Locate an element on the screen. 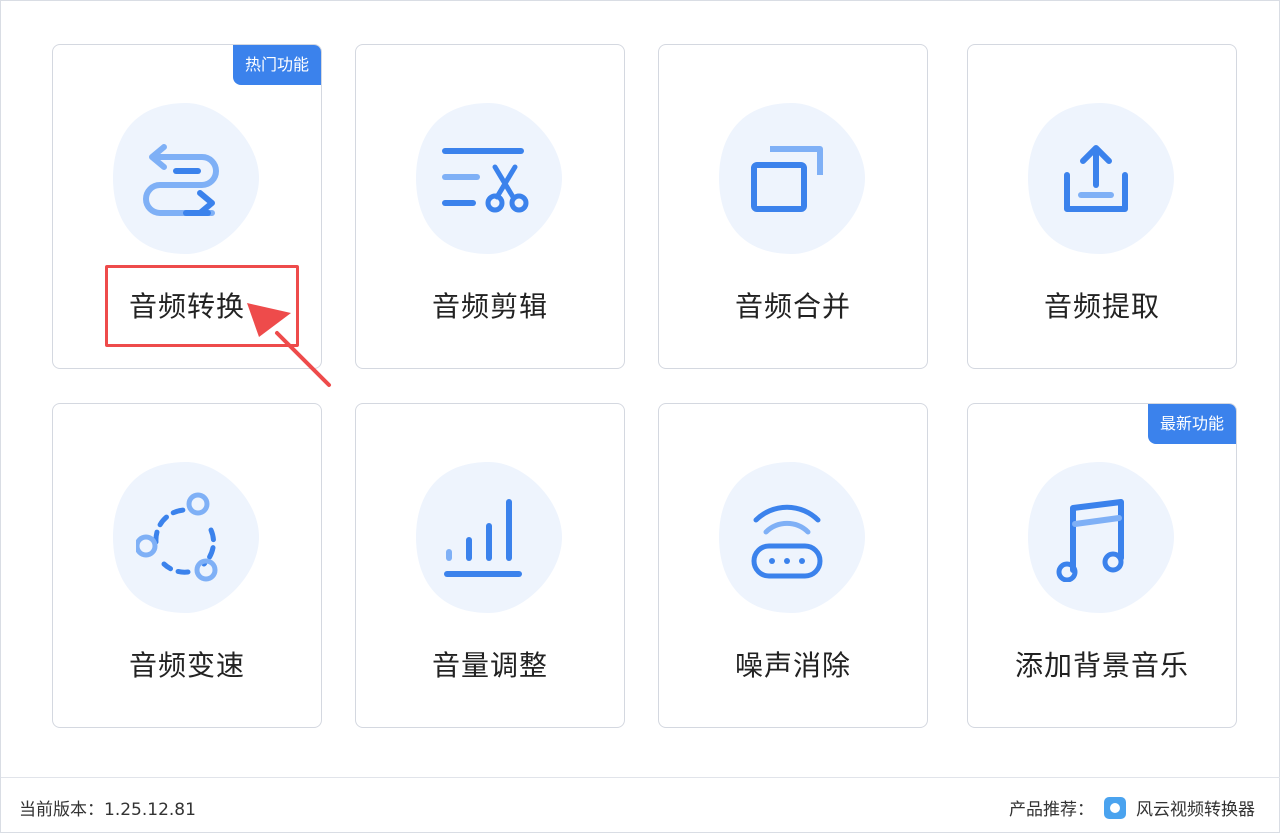 This screenshot has width=1280, height=833. card-label: 音频合并 is located at coordinates (792, 306).